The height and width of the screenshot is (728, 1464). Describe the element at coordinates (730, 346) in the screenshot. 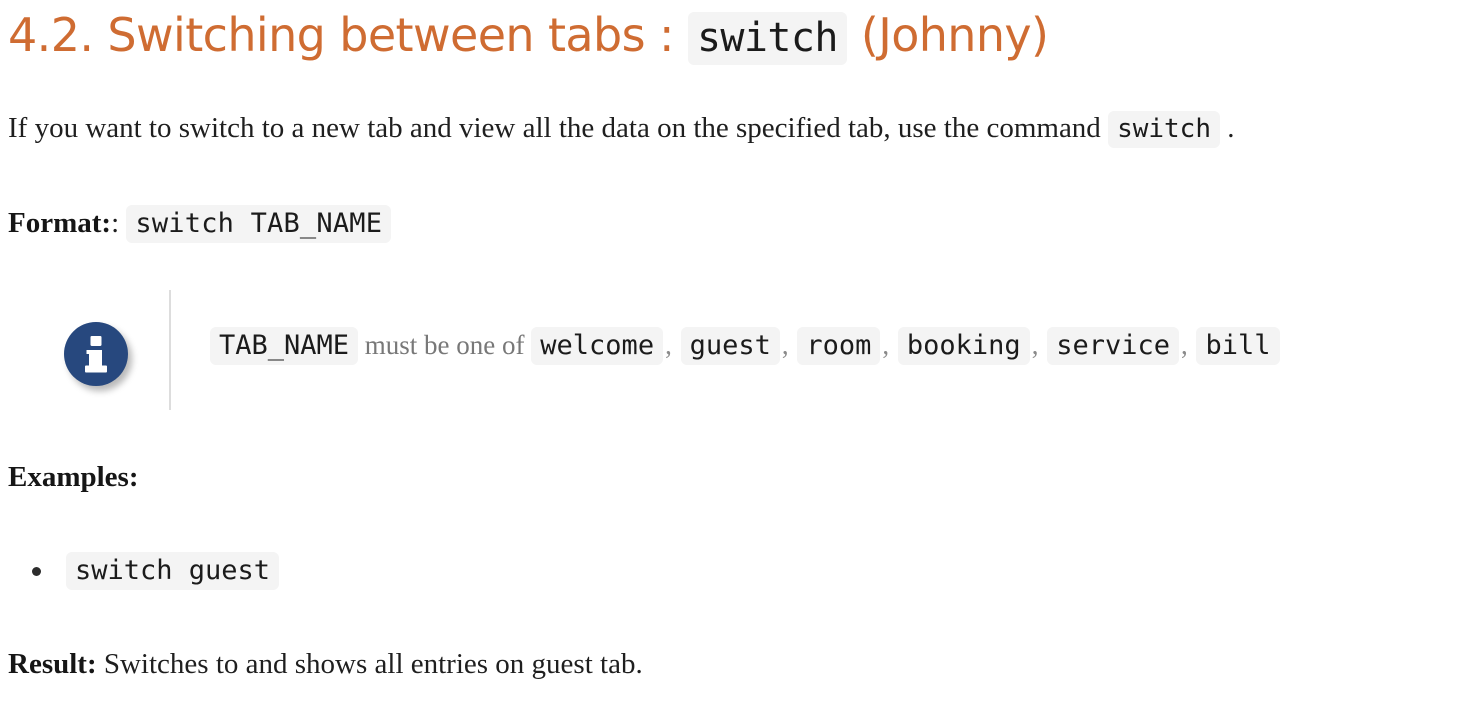

I see `callout-option-guest: guest` at that location.